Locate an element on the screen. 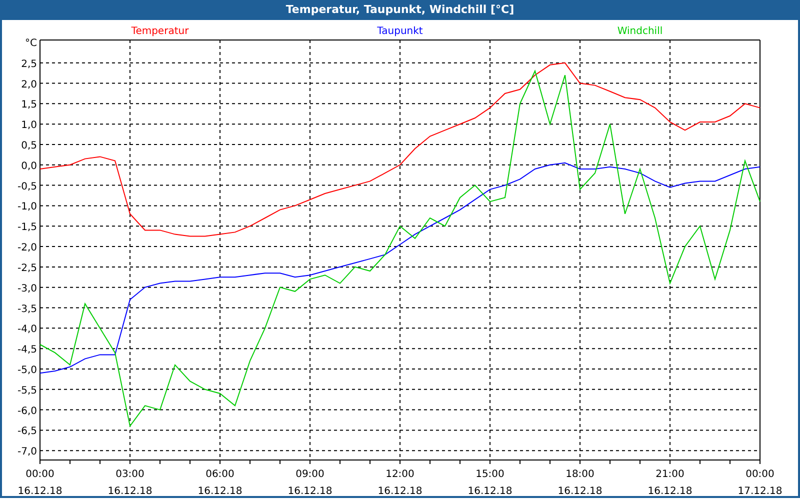 The image size is (800, 500). y-tick-label: -5,5 is located at coordinates (27, 390).